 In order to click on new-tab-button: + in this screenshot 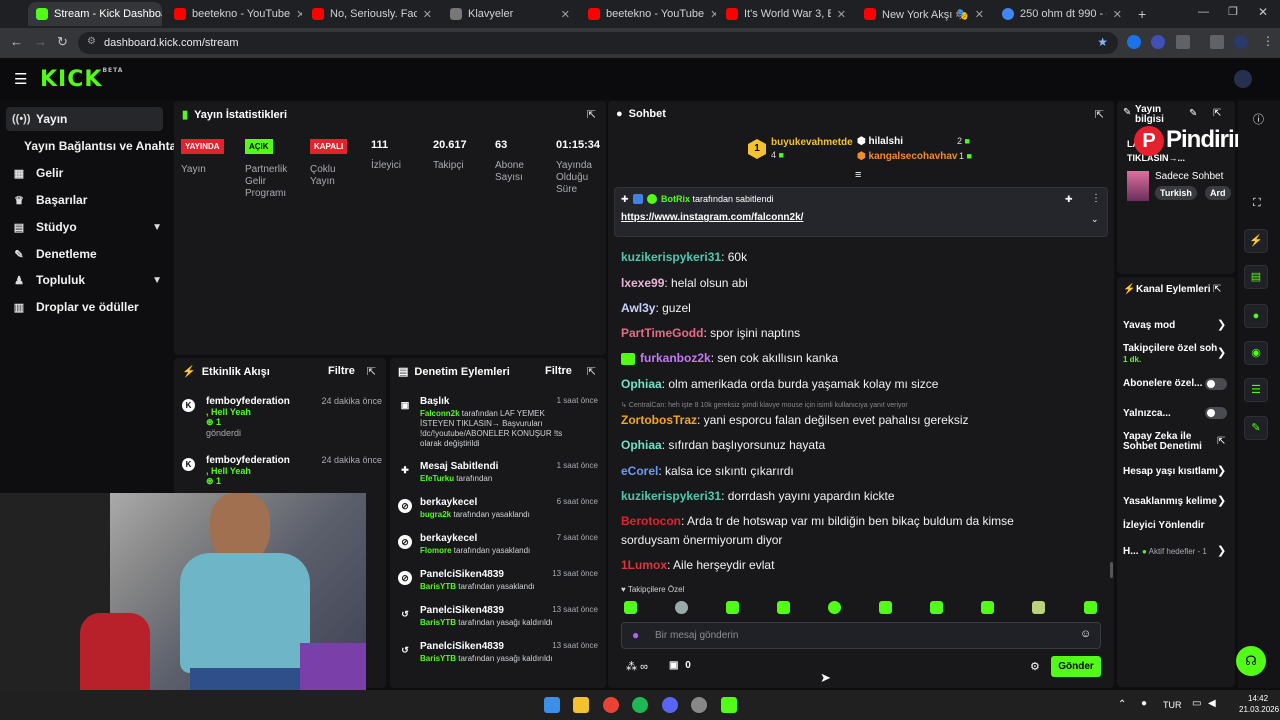, I will do `click(1142, 14)`.